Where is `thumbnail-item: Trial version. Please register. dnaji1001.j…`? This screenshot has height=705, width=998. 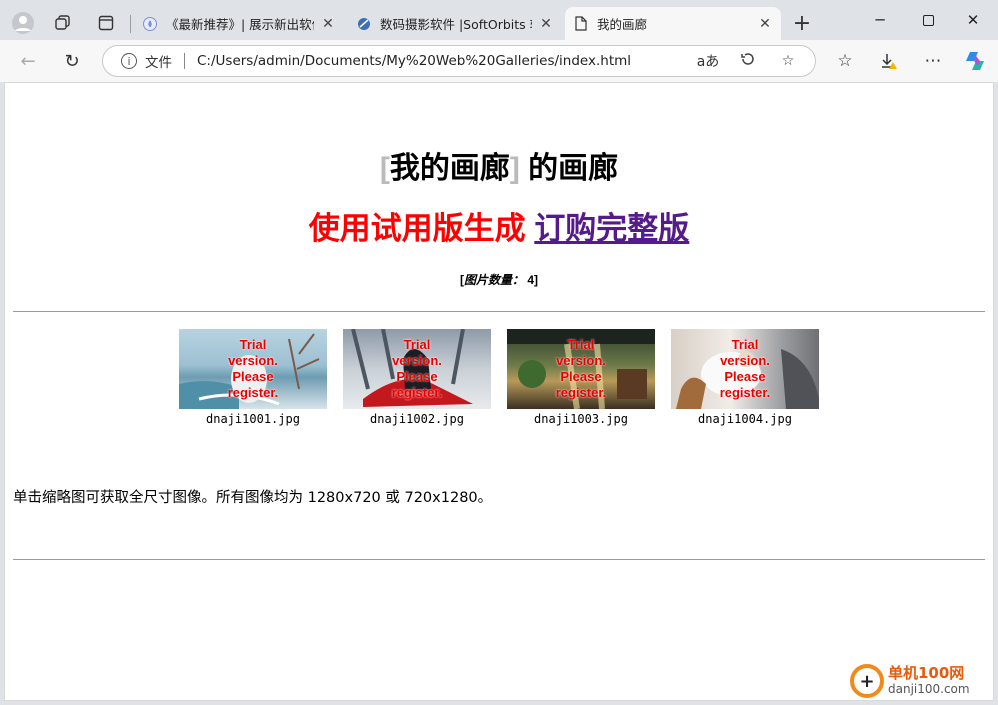 thumbnail-item: Trial version. Please register. dnaji1001.j… is located at coordinates (253, 377).